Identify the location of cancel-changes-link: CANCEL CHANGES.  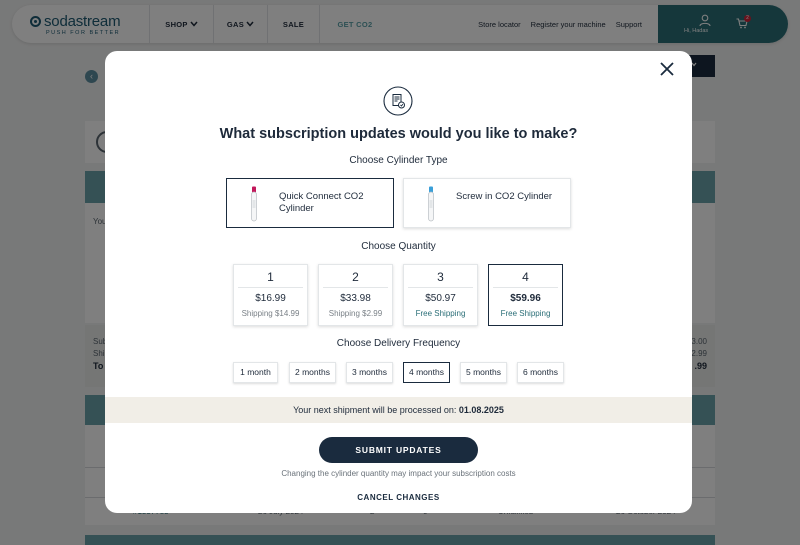
(398, 497).